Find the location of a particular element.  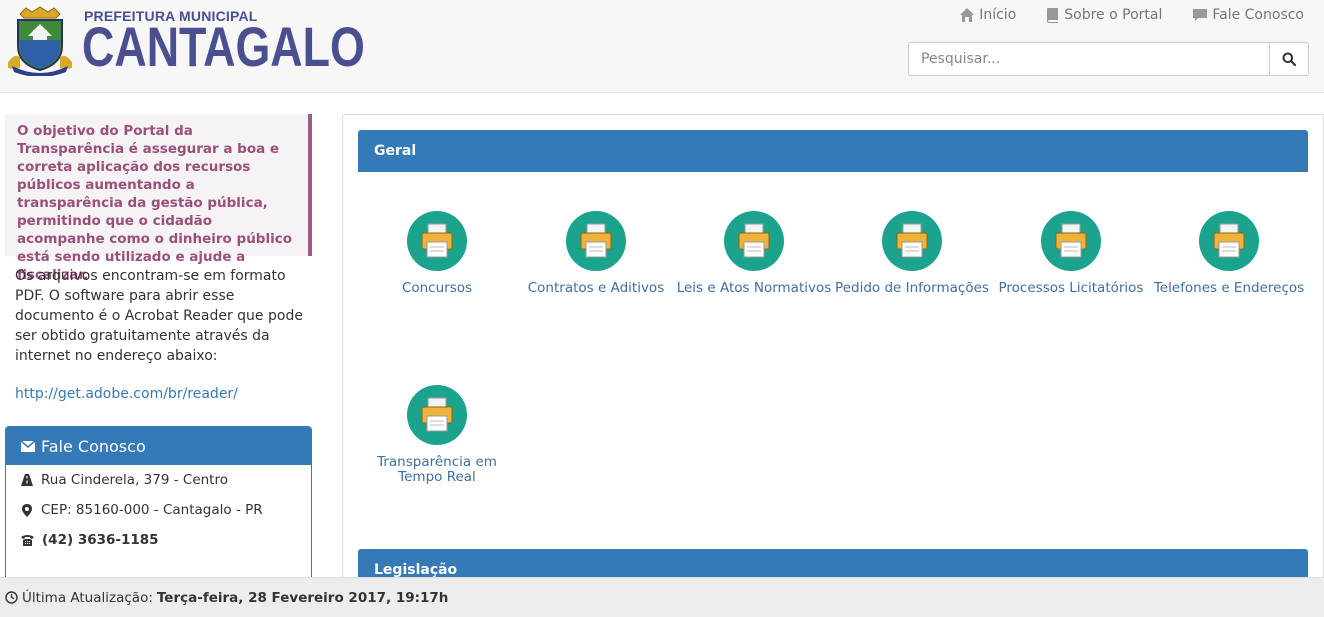

nav-sobre-o-portal: Sobre o Portal is located at coordinates (1104, 15).